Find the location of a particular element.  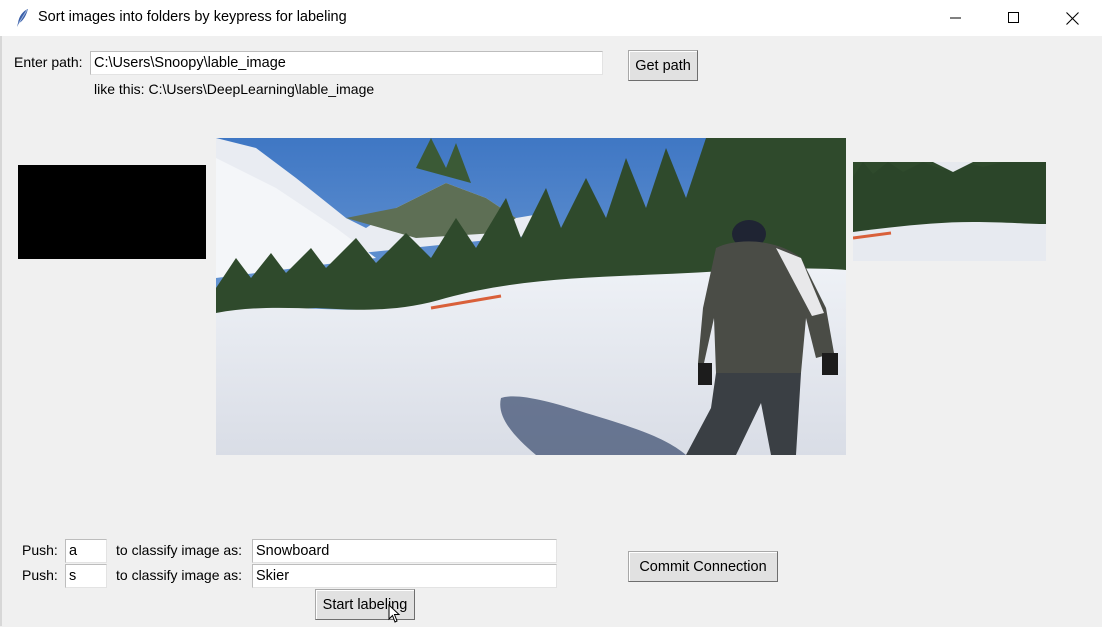

window-frame is located at coordinates (1, 331).